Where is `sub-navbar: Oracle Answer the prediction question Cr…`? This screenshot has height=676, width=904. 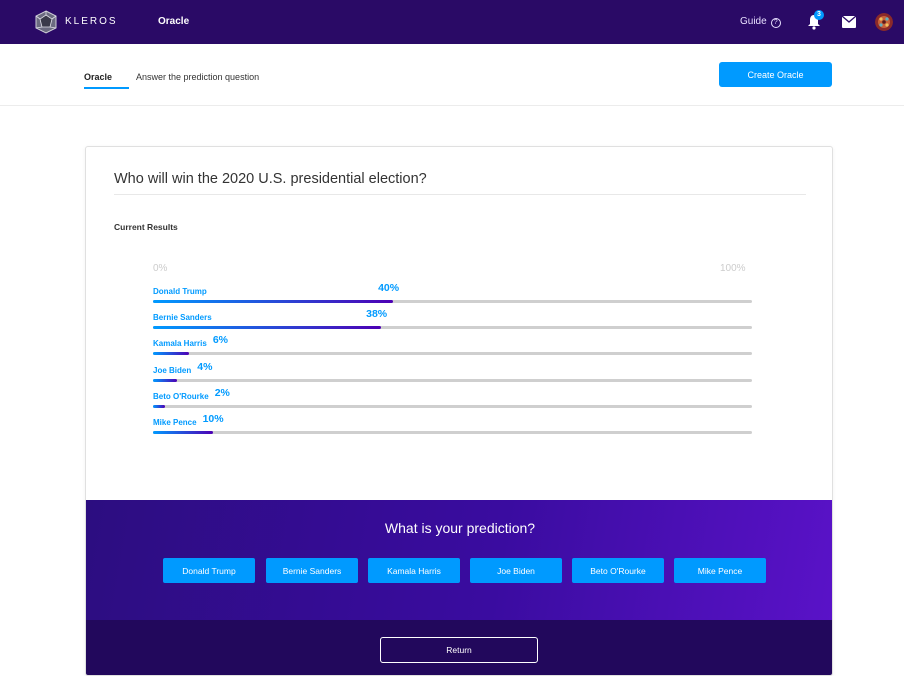 sub-navbar: Oracle Answer the prediction question Cr… is located at coordinates (452, 75).